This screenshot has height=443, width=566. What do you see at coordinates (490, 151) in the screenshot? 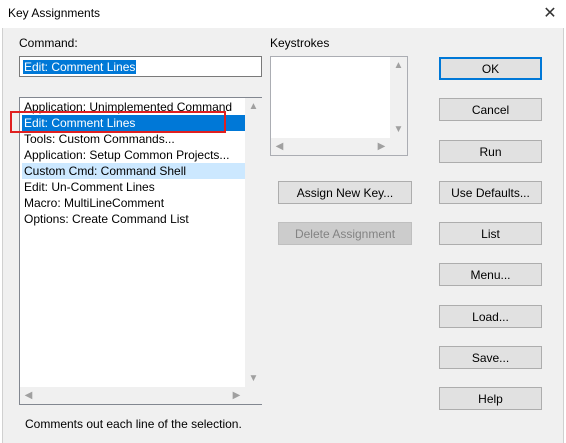
I see `run-button: Run` at bounding box center [490, 151].